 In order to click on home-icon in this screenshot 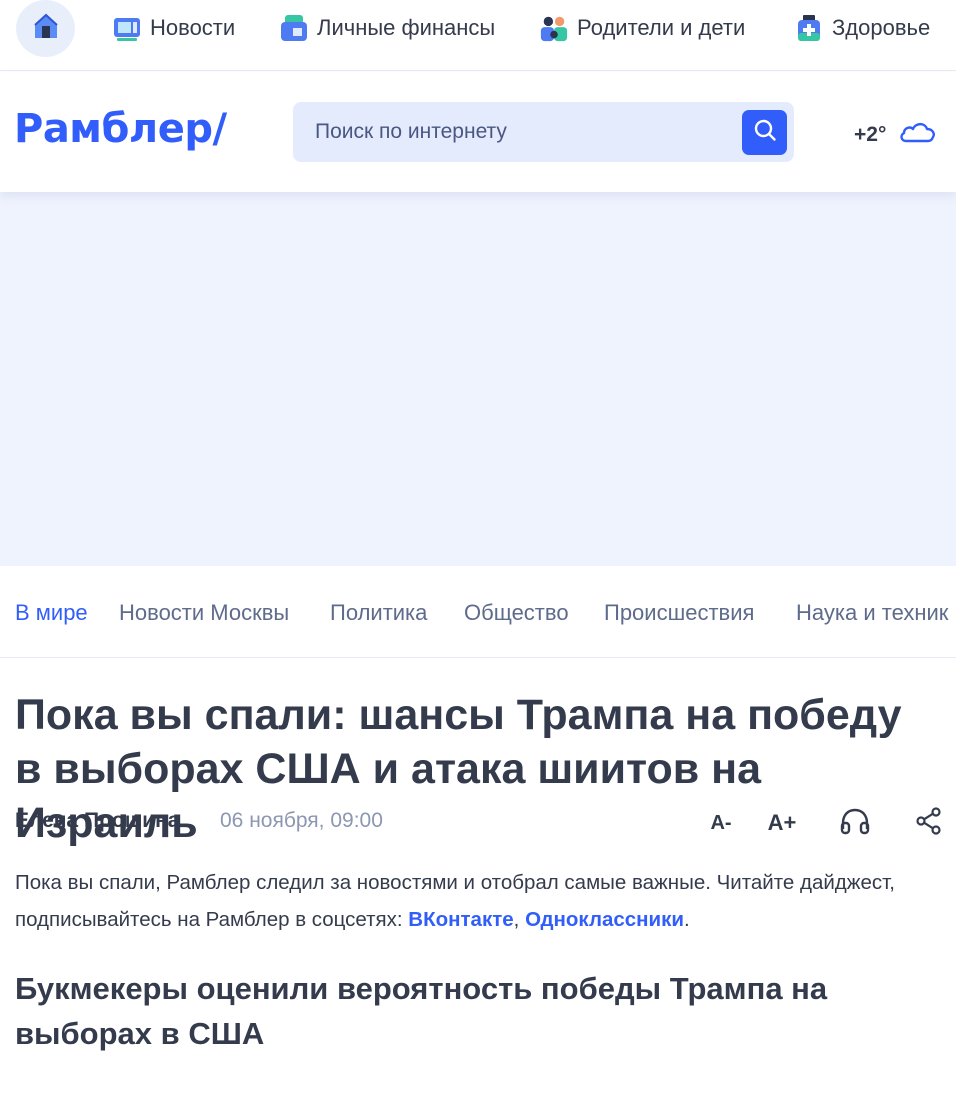, I will do `click(46, 28)`.